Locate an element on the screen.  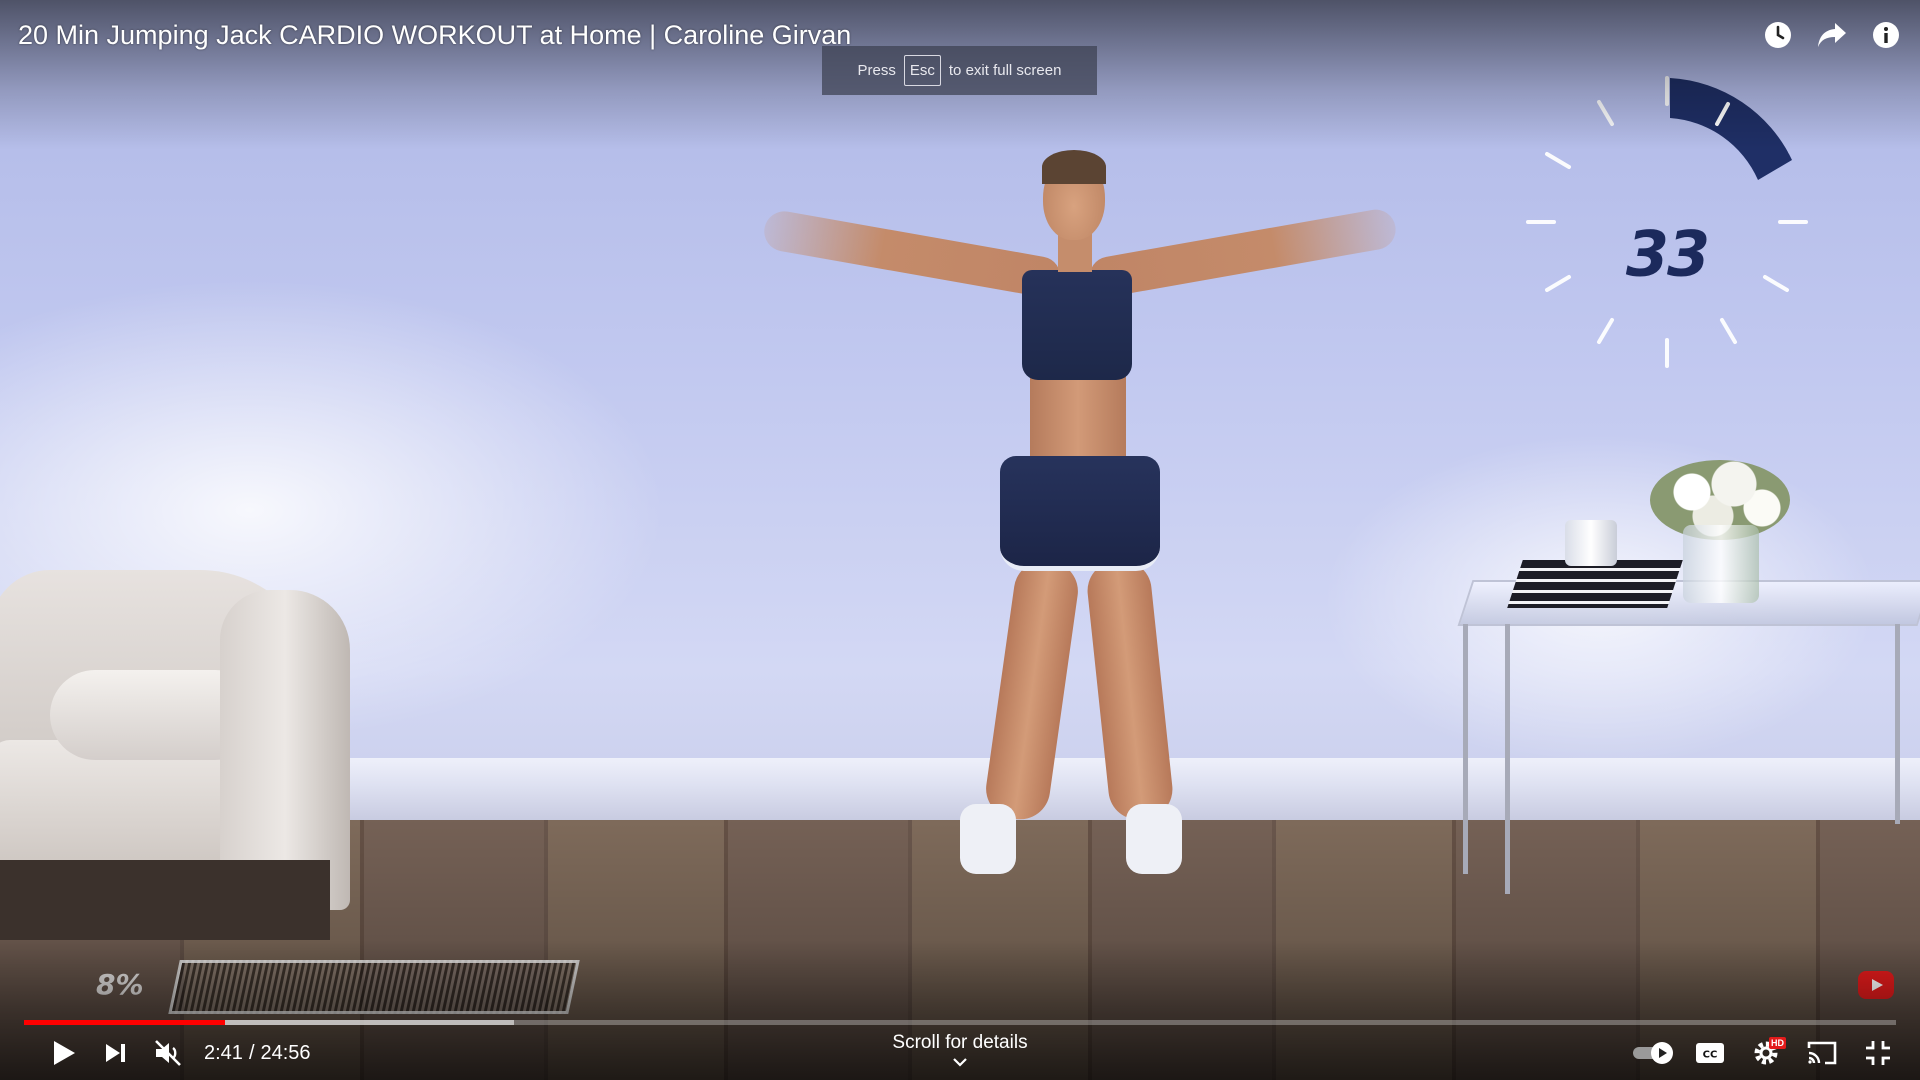
share-icon is located at coordinates (1832, 35).